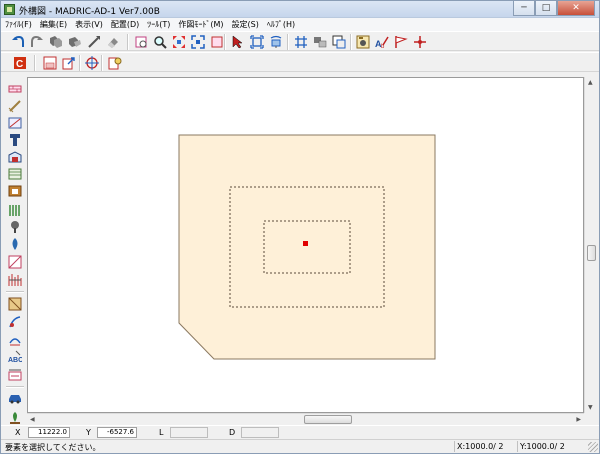 The width and height of the screenshot is (600, 454). Describe the element at coordinates (117, 432) in the screenshot. I see `y-coordinate-field: -6527.6` at that location.